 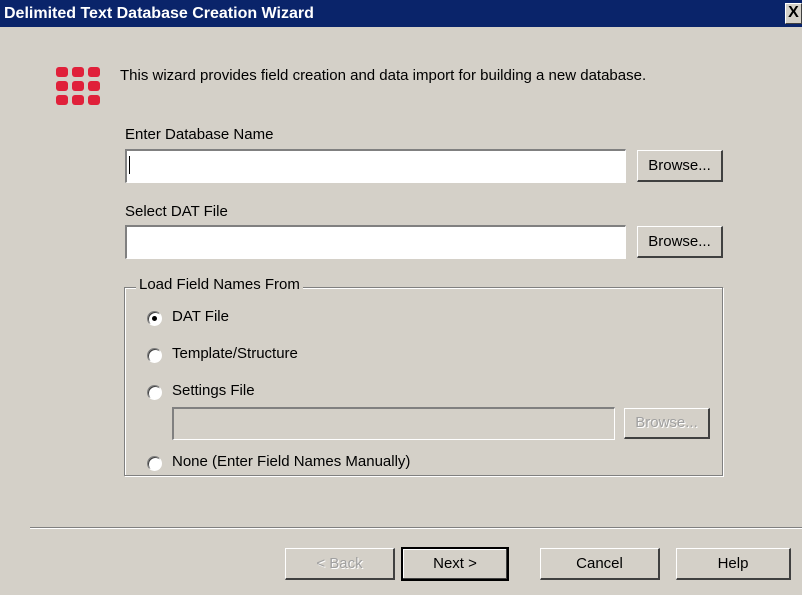 What do you see at coordinates (199, 134) in the screenshot?
I see `database-name-label: Enter Database Name` at bounding box center [199, 134].